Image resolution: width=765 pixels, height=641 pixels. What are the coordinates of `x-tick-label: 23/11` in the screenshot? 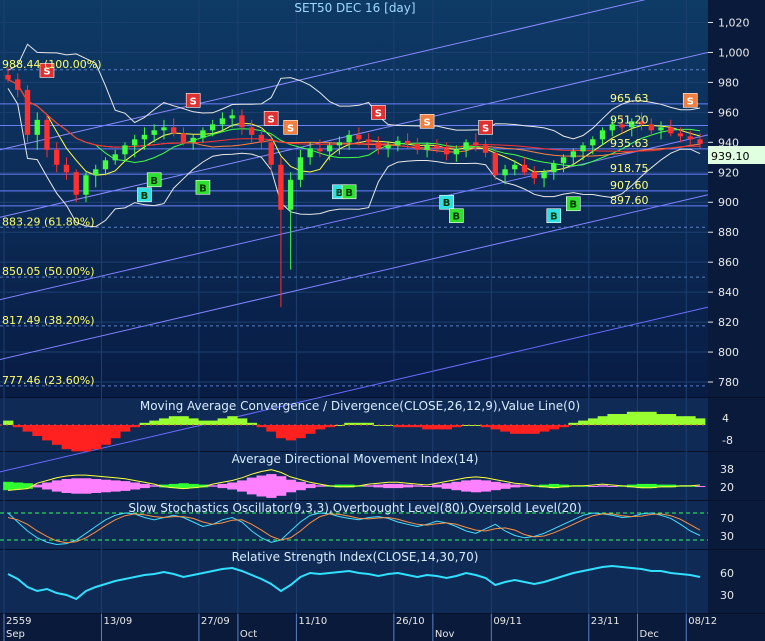 It's located at (605, 621).